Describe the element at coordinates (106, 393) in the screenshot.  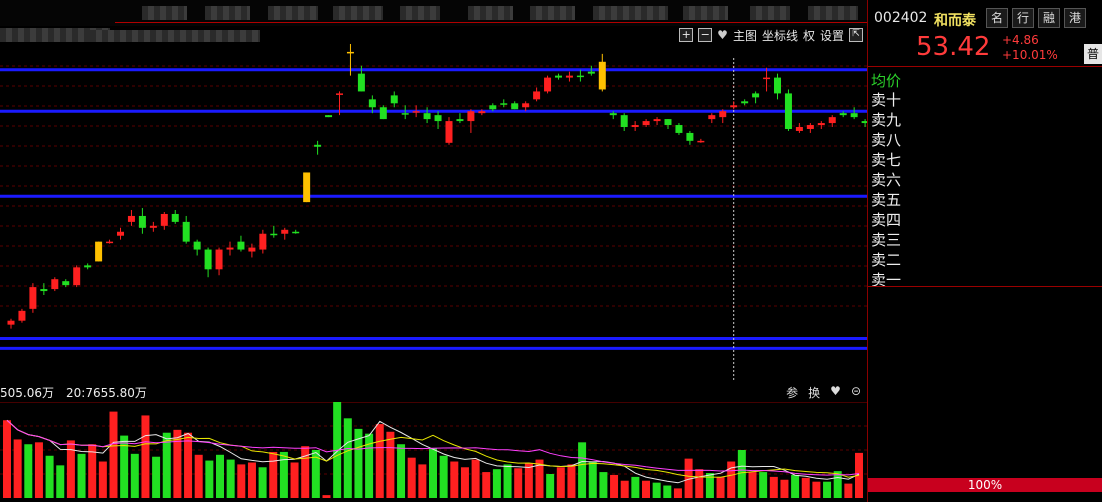
I see `volume-ma20: 20:7655.80万` at that location.